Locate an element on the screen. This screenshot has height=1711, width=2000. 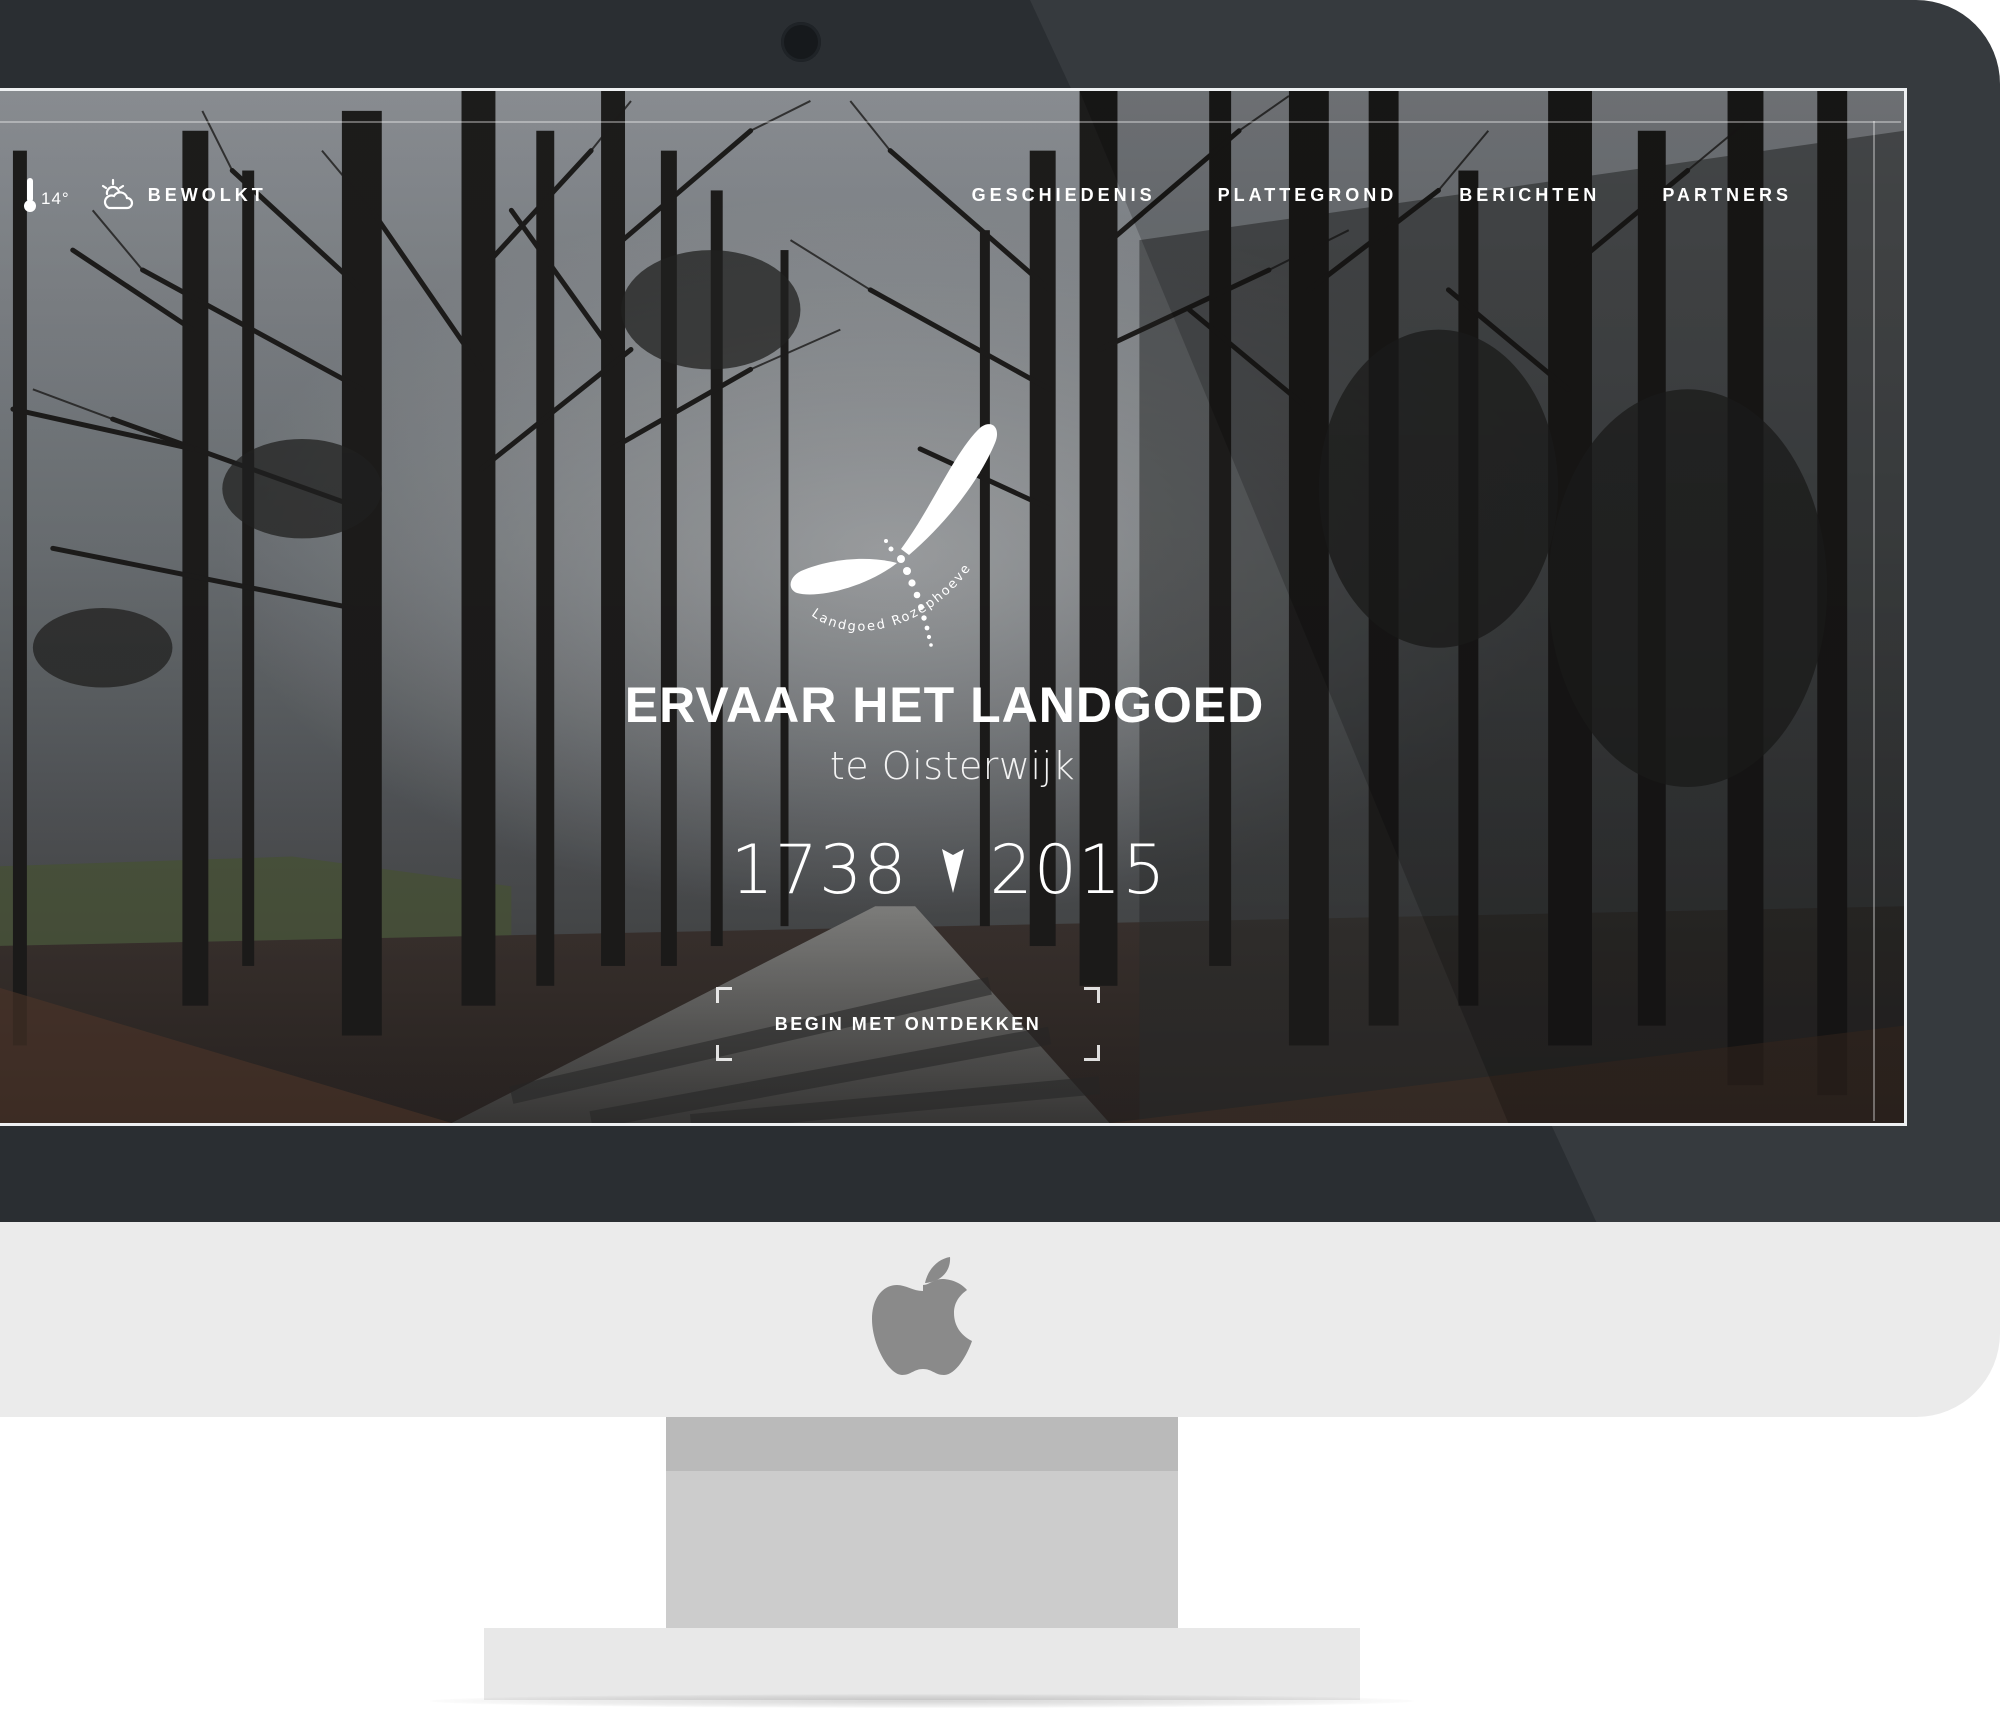
hero-years: 1738 2015 is located at coordinates (952, 870).